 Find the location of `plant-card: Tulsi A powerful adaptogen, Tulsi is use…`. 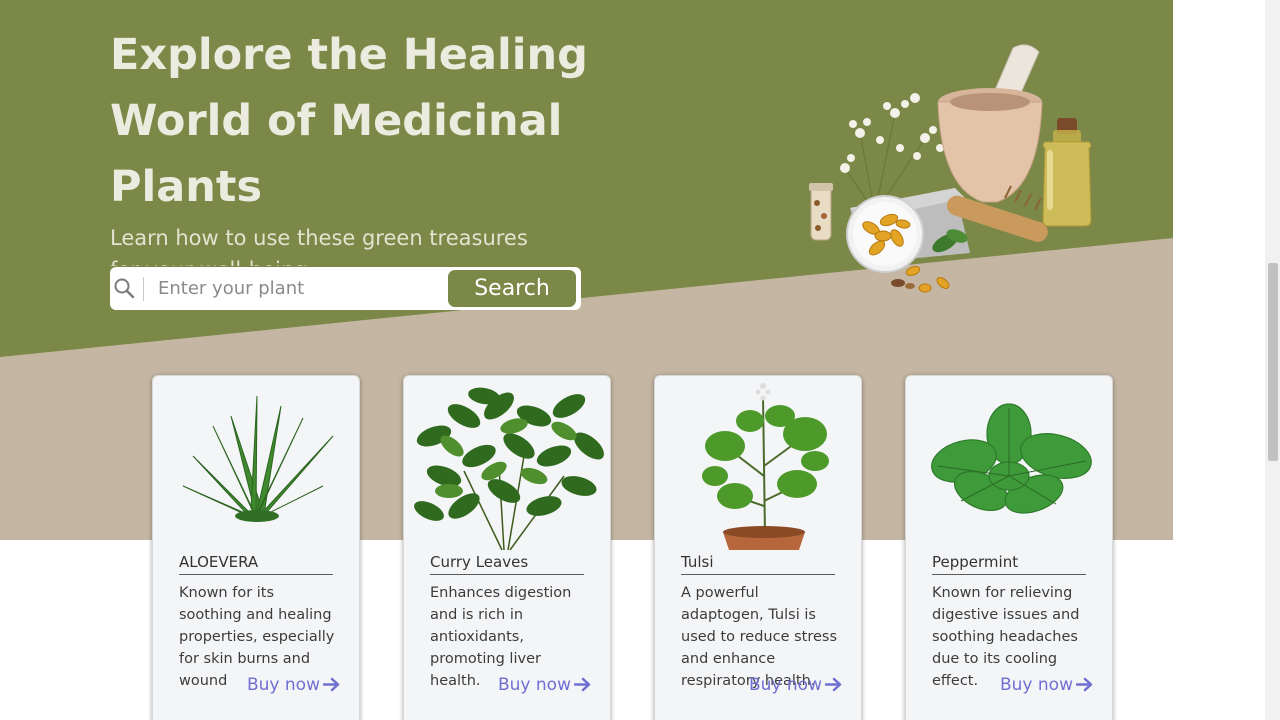

plant-card: Tulsi A powerful adaptogen, Tulsi is use… is located at coordinates (758, 547).